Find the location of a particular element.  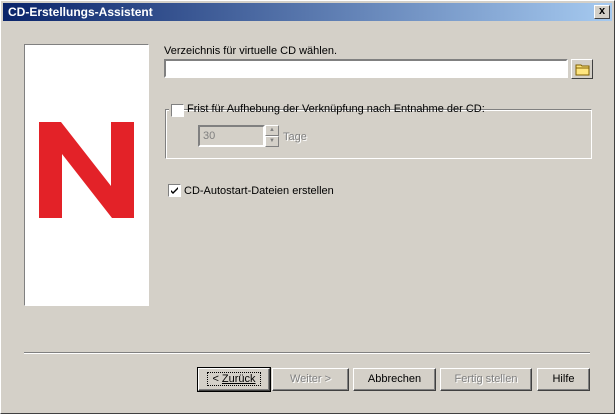

browse-folder-button is located at coordinates (582, 69).